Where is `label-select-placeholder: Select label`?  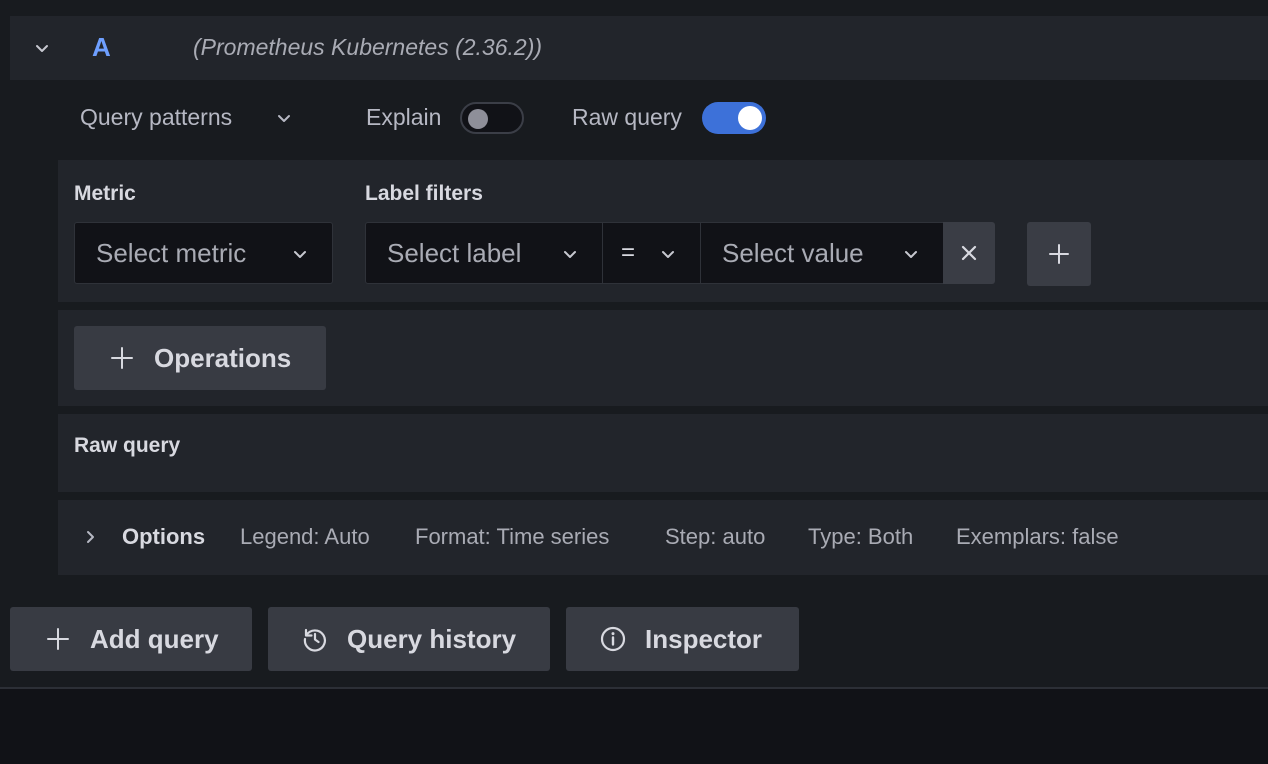 label-select-placeholder: Select label is located at coordinates (454, 252).